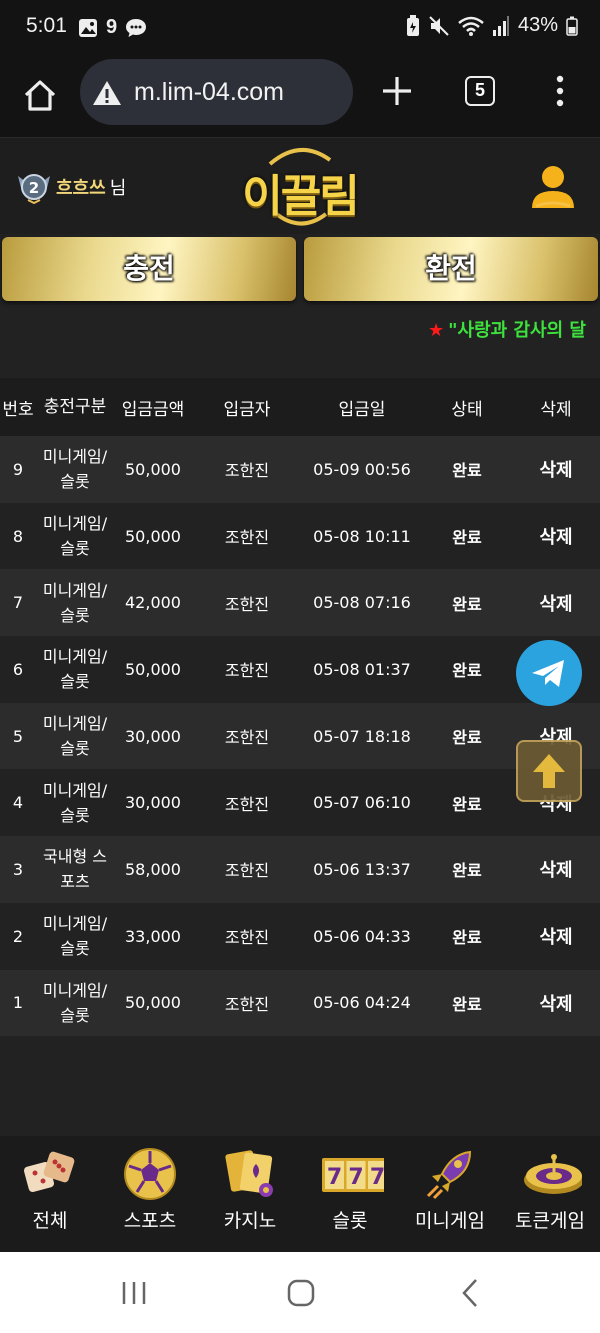  Describe the element at coordinates (34, 189) in the screenshot. I see `level-badge-icon: 2` at that location.